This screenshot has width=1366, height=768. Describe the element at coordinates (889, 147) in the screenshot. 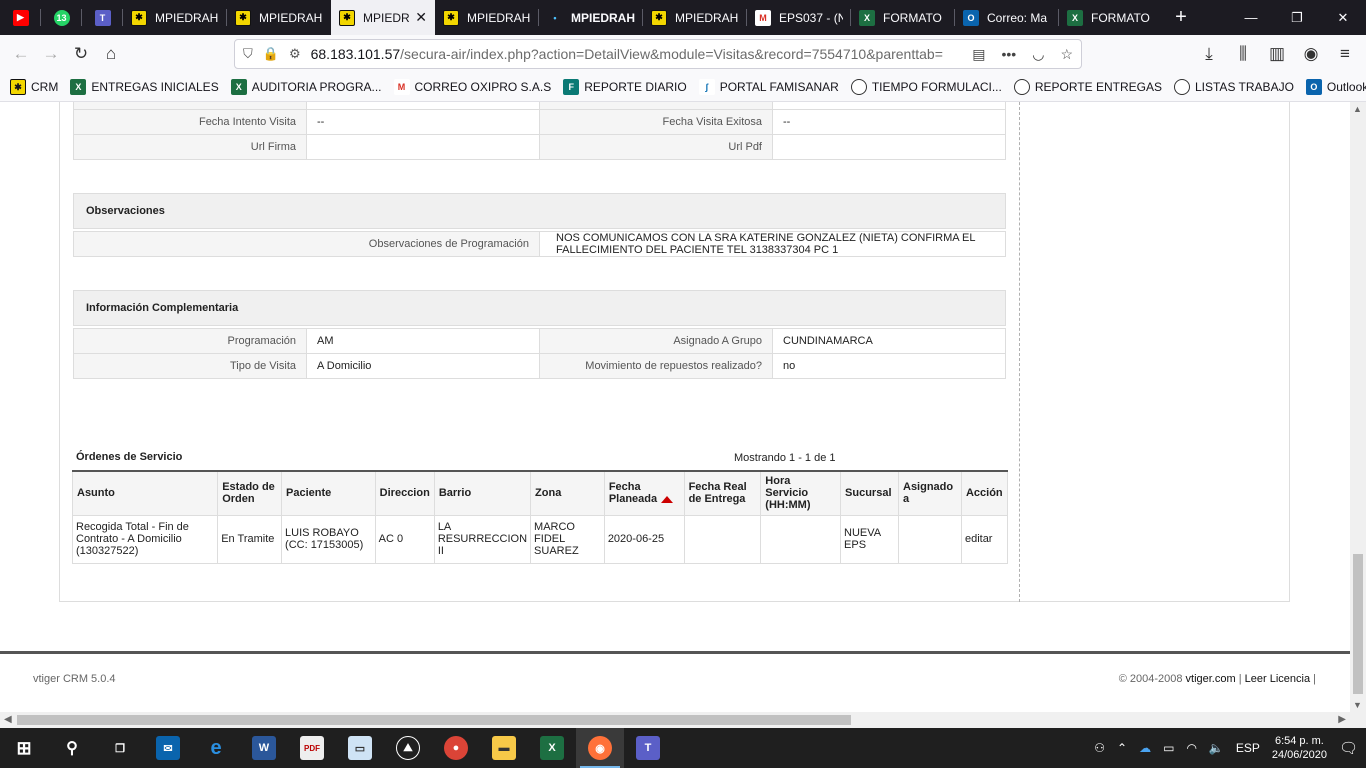

I see `field-value` at that location.